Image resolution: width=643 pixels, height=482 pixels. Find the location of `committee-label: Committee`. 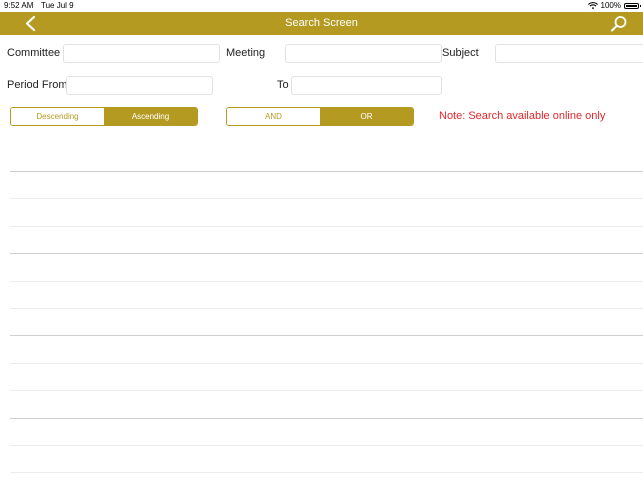

committee-label: Committee is located at coordinates (34, 53).